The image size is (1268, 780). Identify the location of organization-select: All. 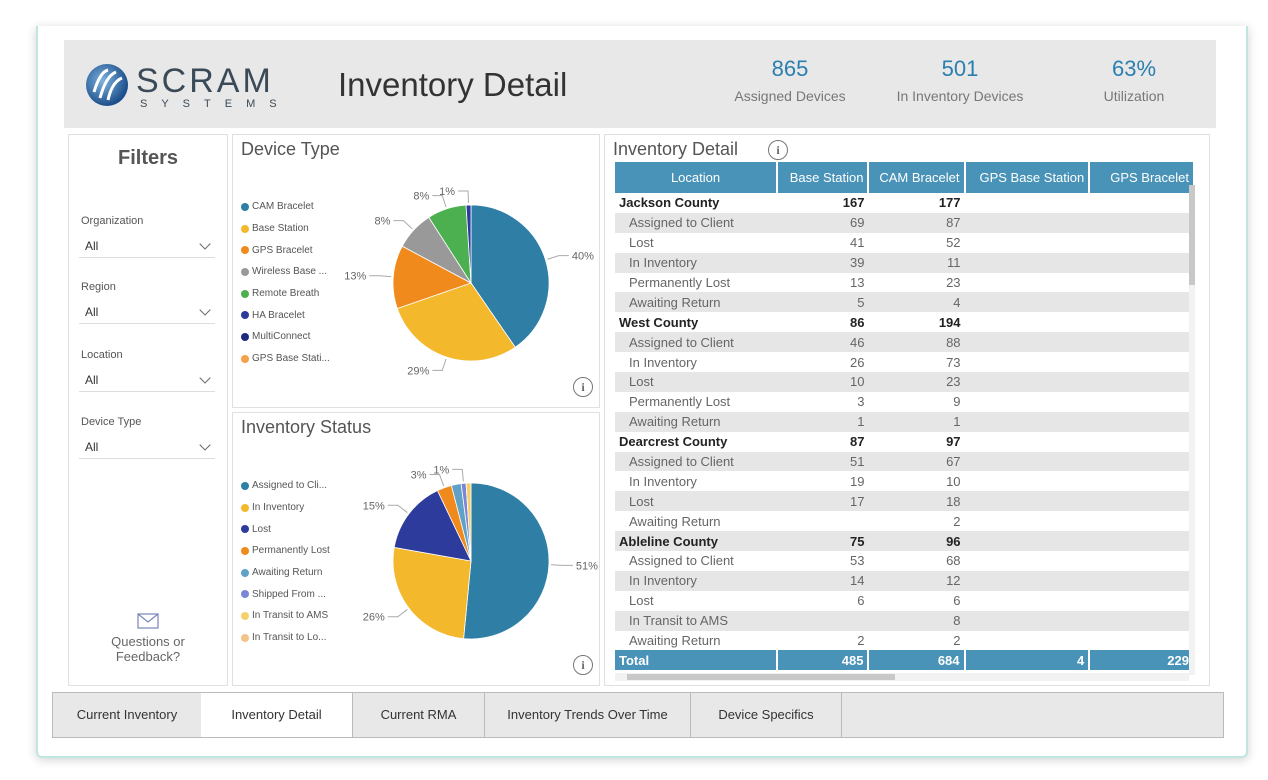
(147, 246).